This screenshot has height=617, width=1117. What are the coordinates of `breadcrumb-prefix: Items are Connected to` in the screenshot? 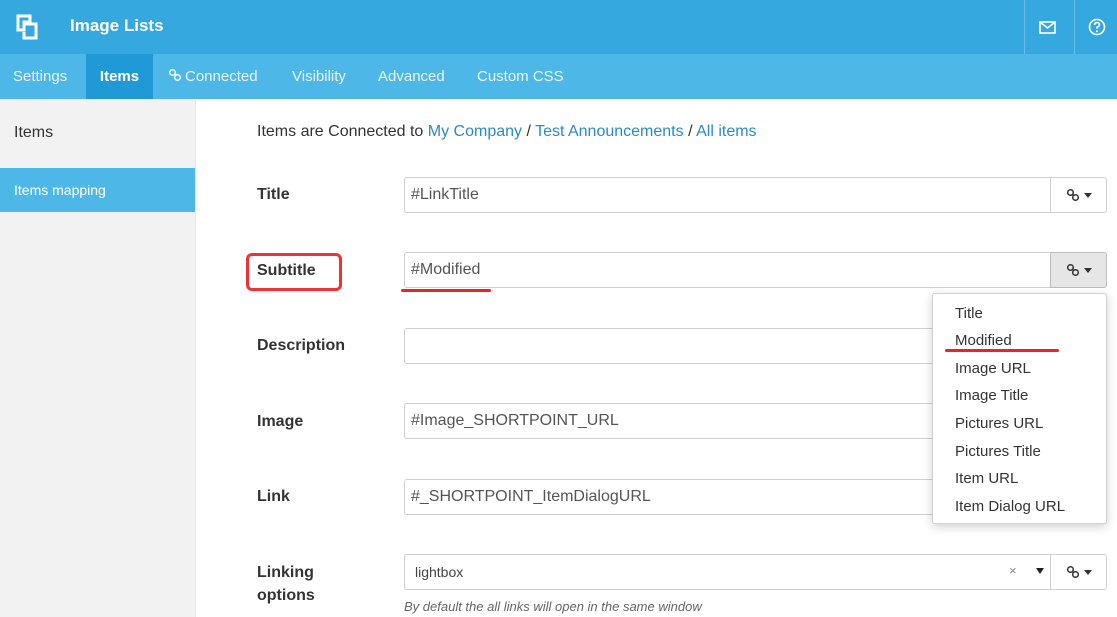 It's located at (340, 131).